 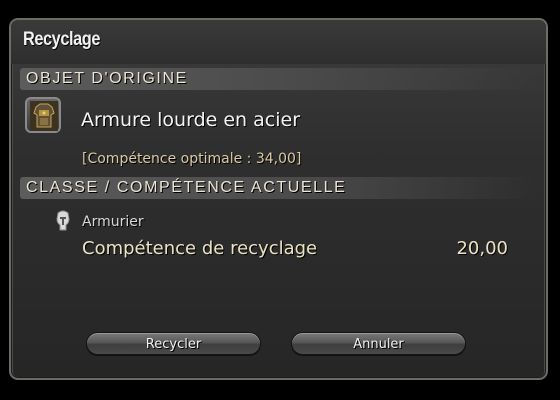 I want to click on class-section-header: CLASSE / COMPÉTENCE ACTUELLE, so click(x=279, y=188).